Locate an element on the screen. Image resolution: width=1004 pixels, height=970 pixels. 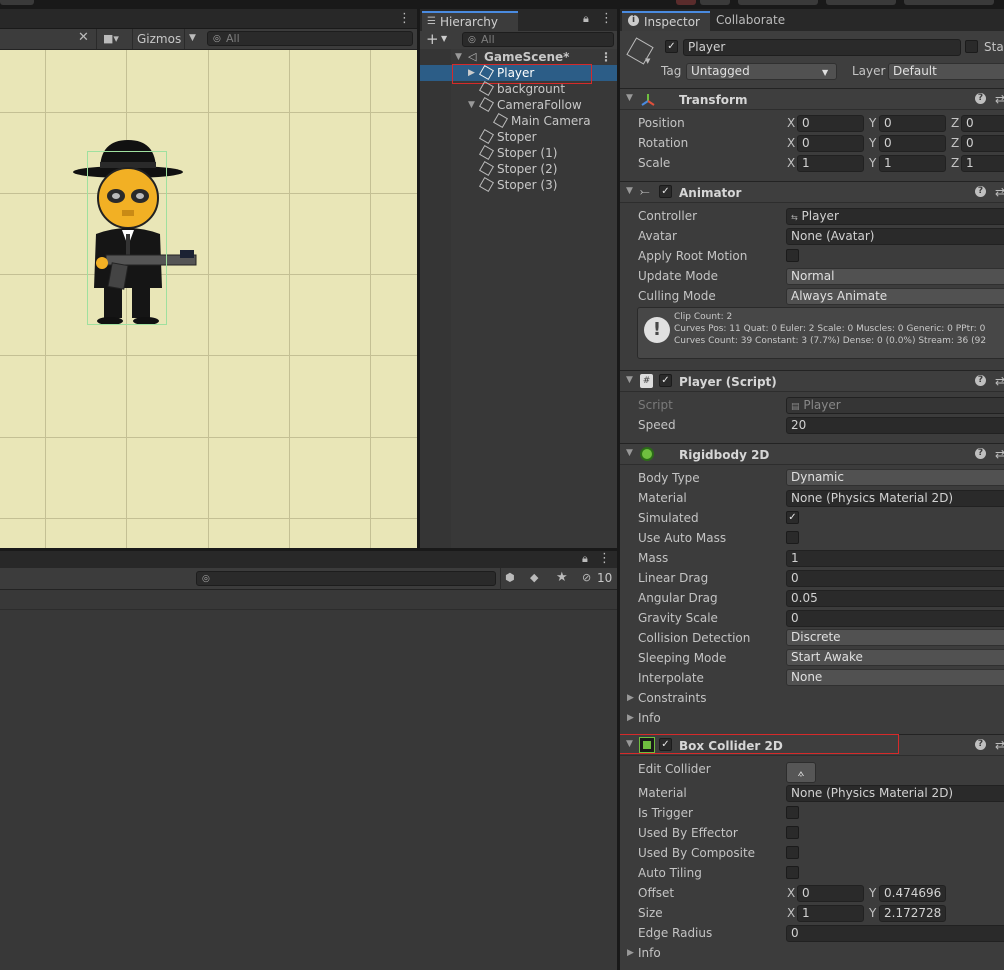
list-item: Stoper (1) is located at coordinates (518, 152).